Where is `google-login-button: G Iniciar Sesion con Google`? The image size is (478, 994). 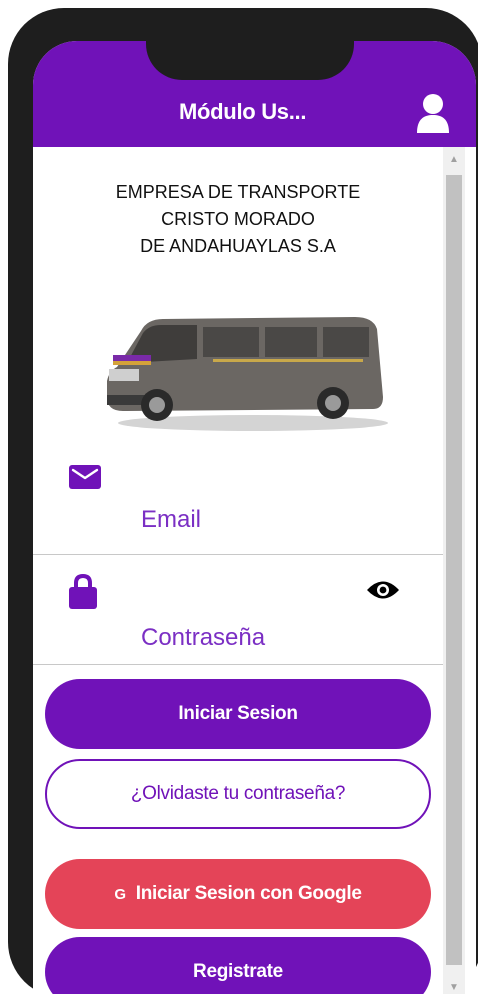 google-login-button: G Iniciar Sesion con Google is located at coordinates (238, 894).